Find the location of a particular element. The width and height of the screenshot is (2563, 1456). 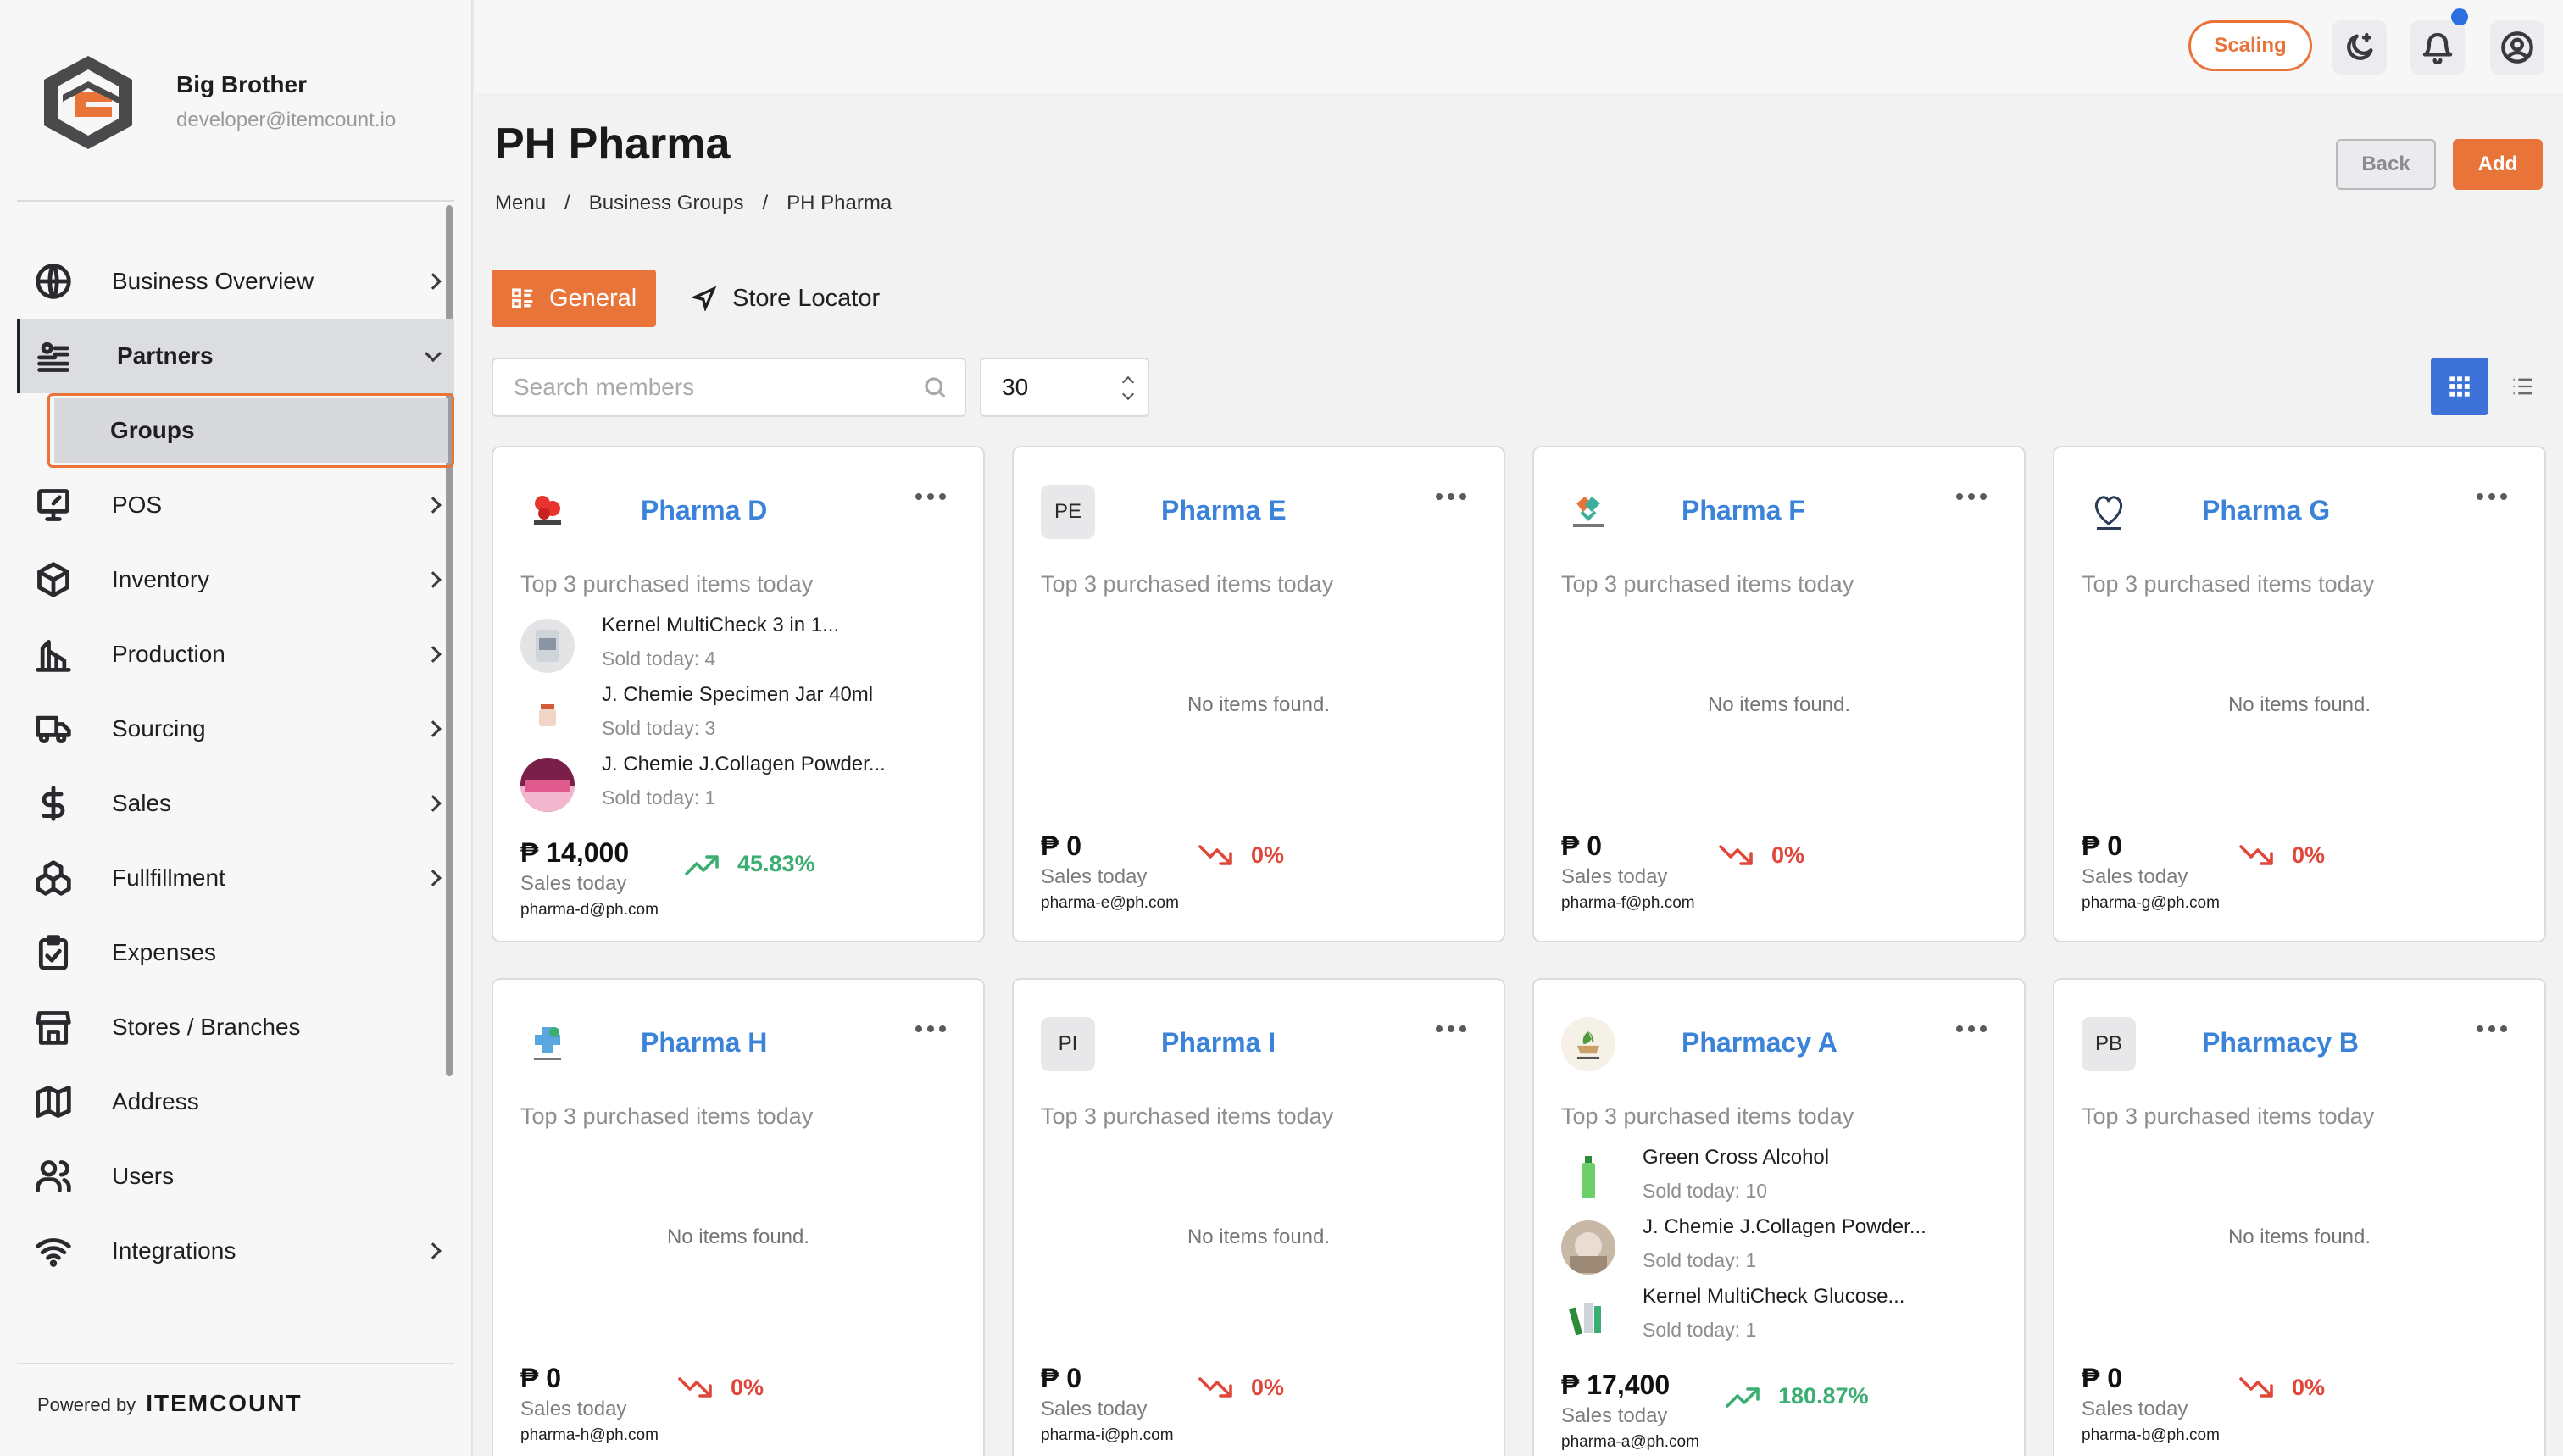

pharma-f-logo is located at coordinates (1588, 512).